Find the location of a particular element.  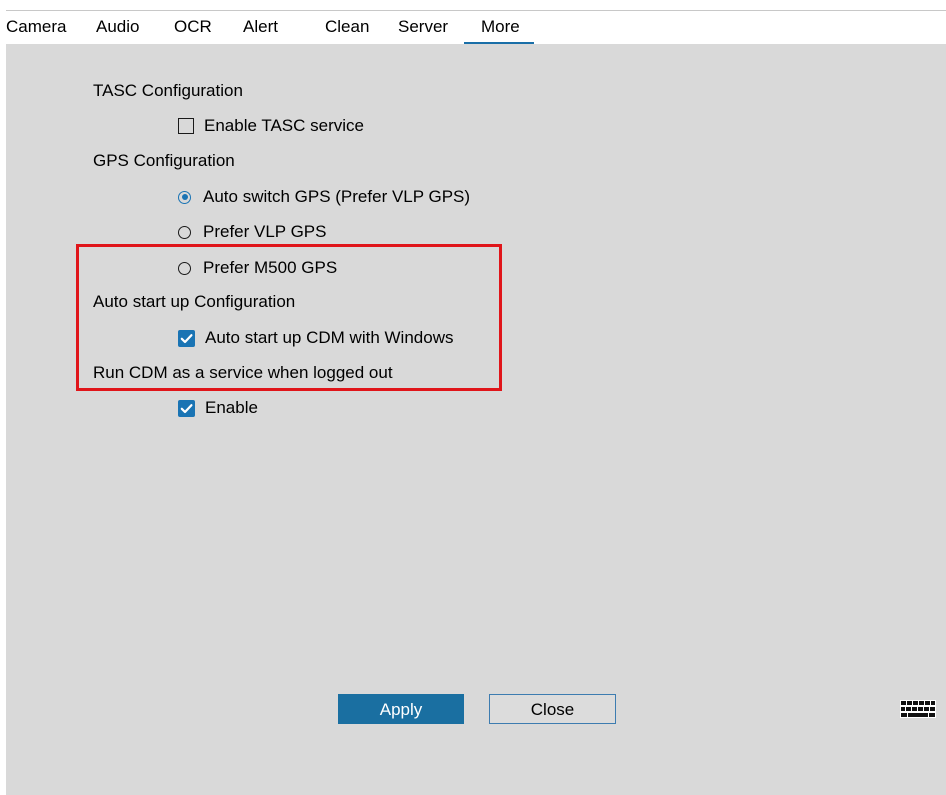

service-heading: Run CDM as a service when logged out is located at coordinates (243, 372).